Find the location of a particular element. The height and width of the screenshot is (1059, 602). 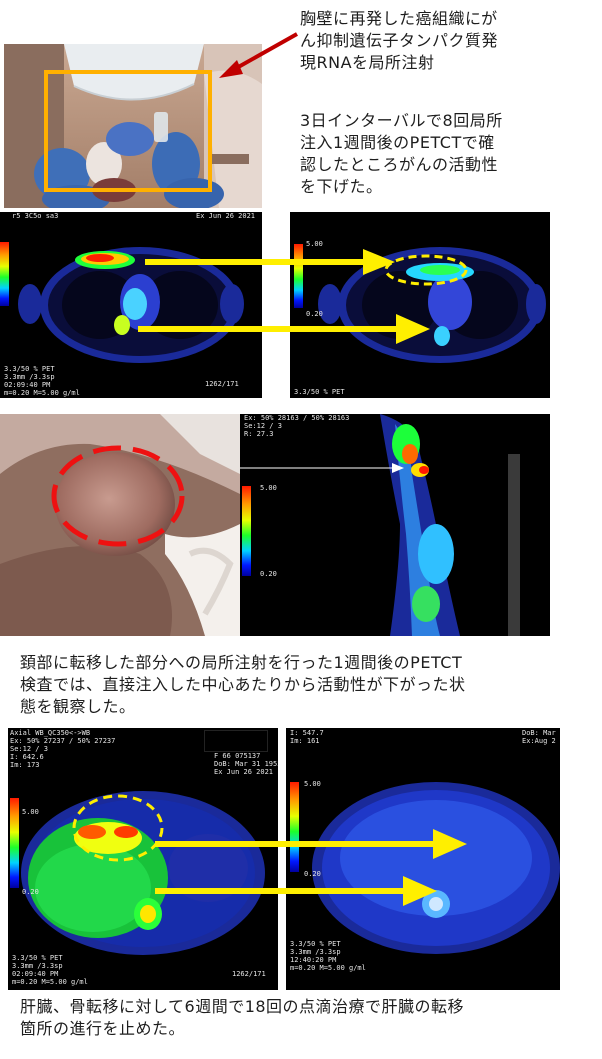

scan-header-line: Ex: 50% 27237 / 50% 27237 is located at coordinates (63, 741).